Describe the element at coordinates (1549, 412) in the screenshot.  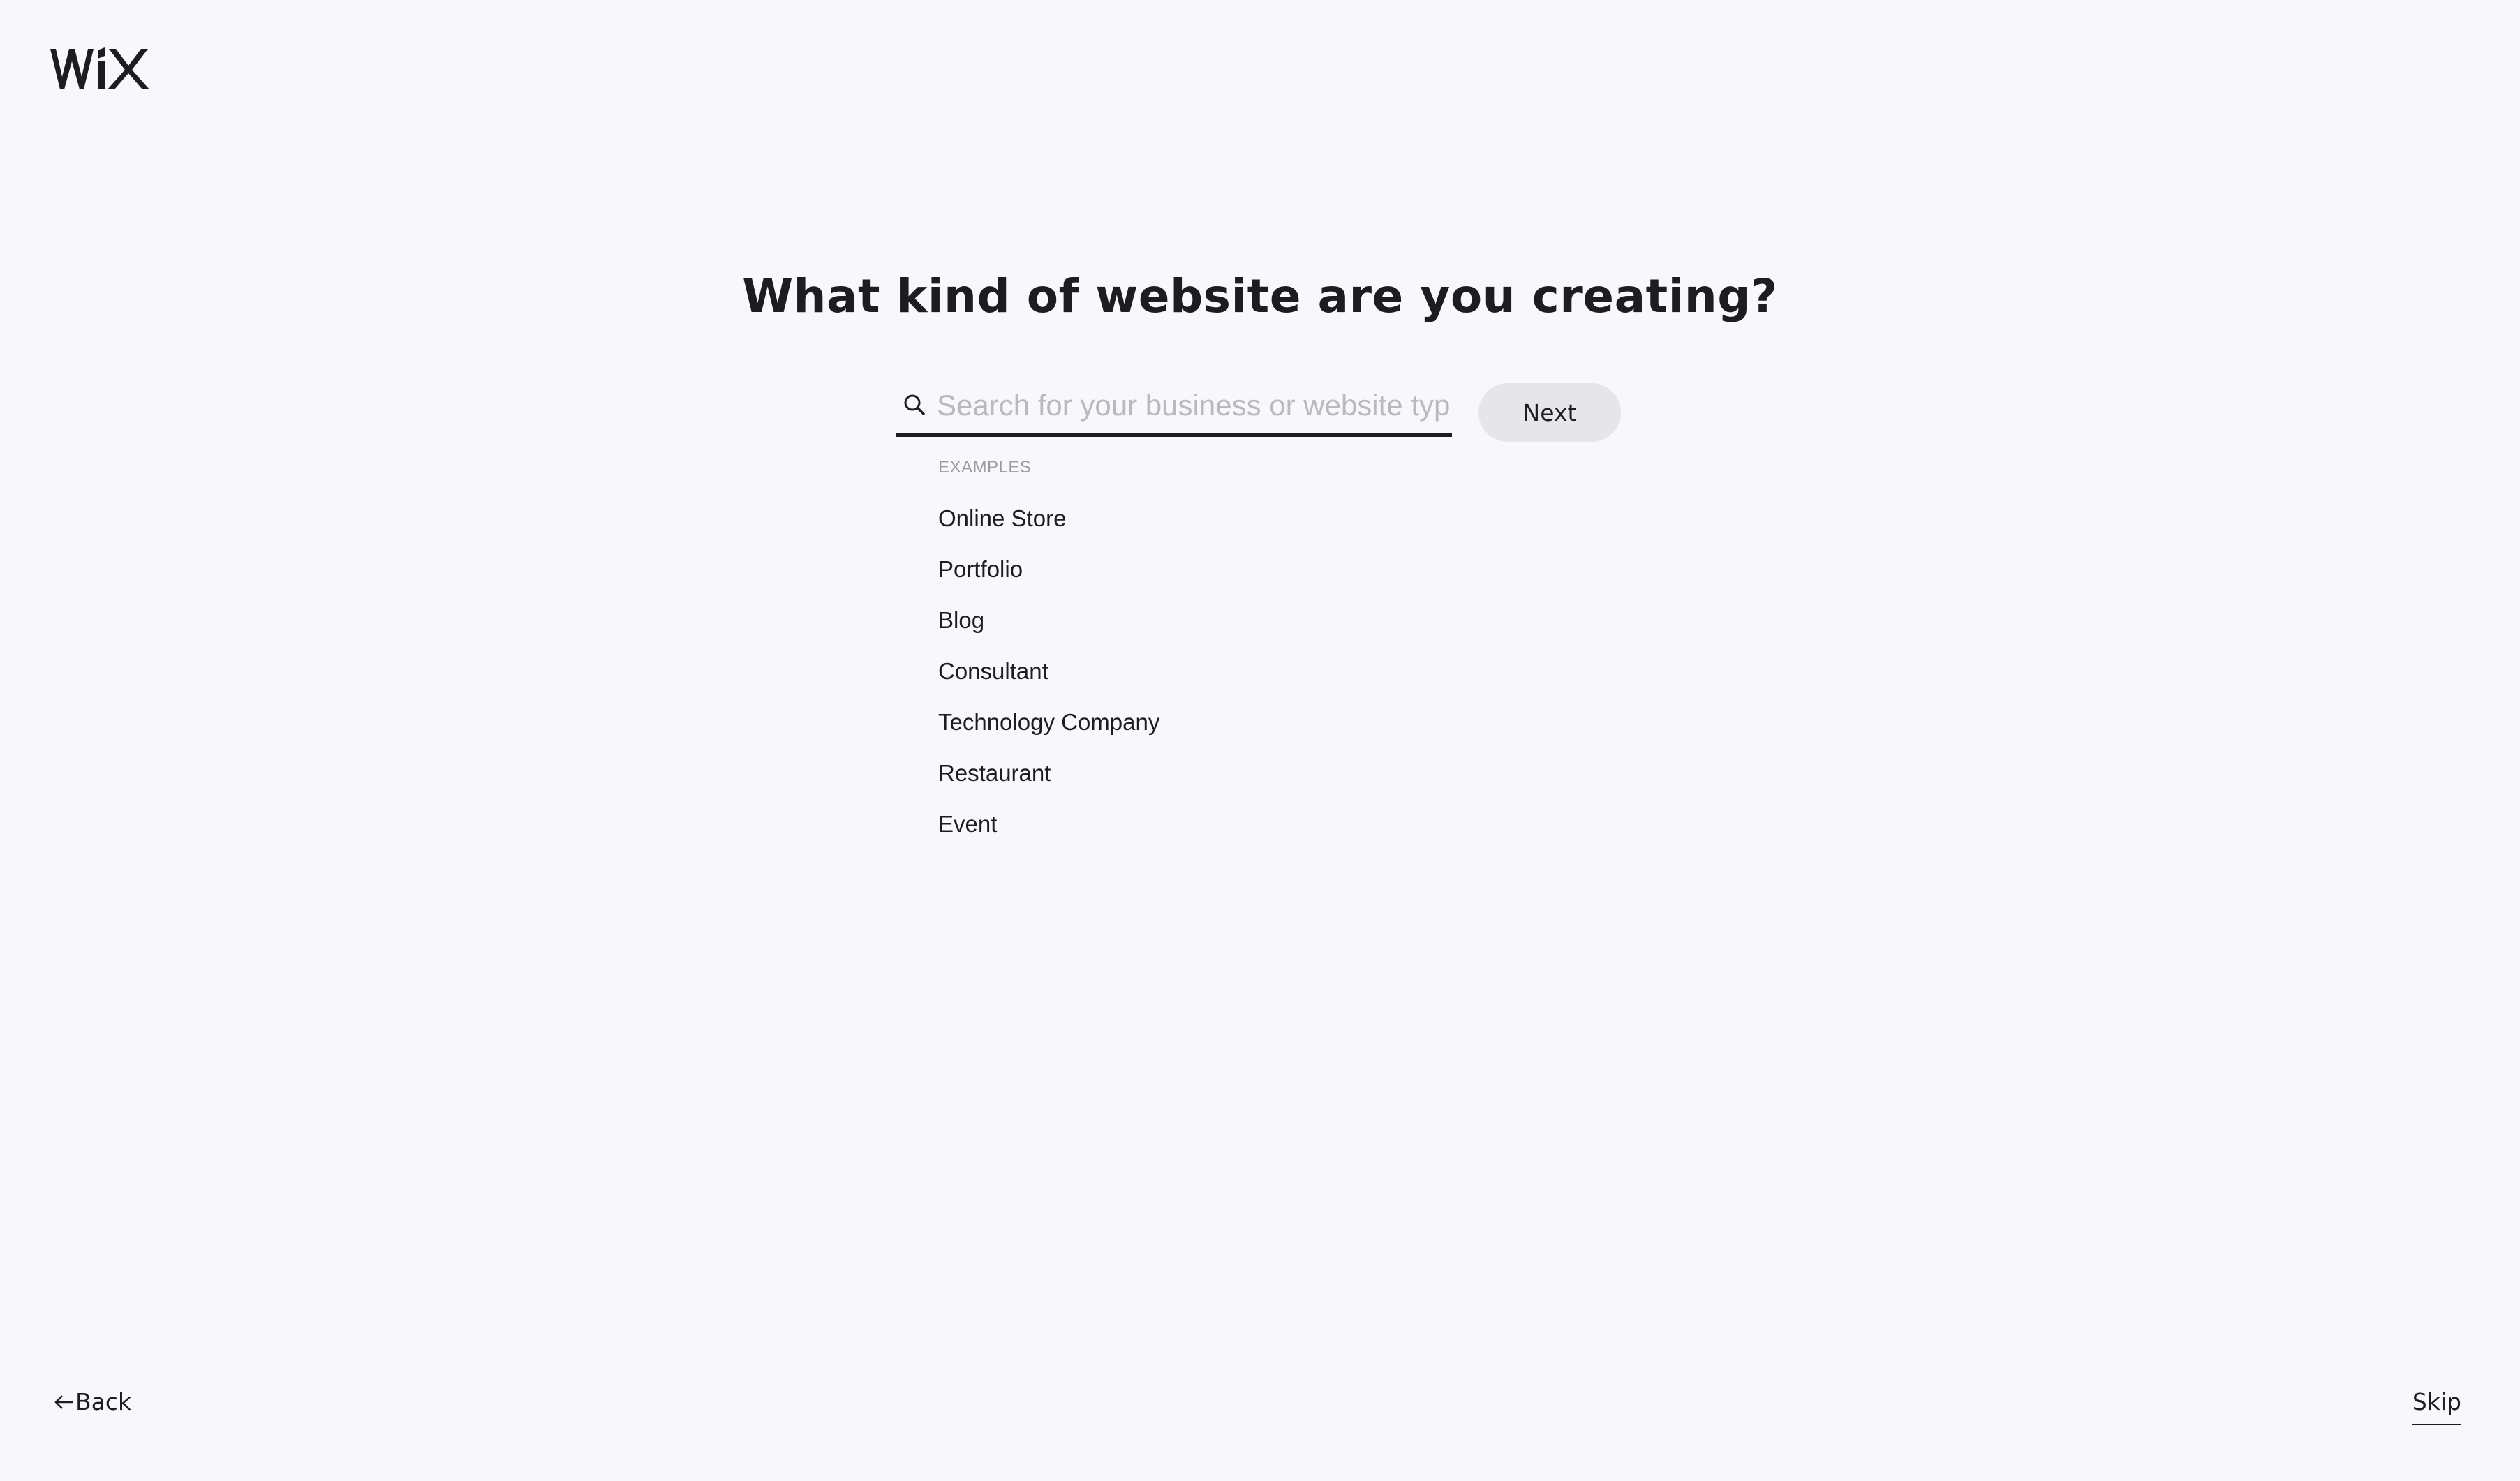
I see `next-button: Next` at that location.